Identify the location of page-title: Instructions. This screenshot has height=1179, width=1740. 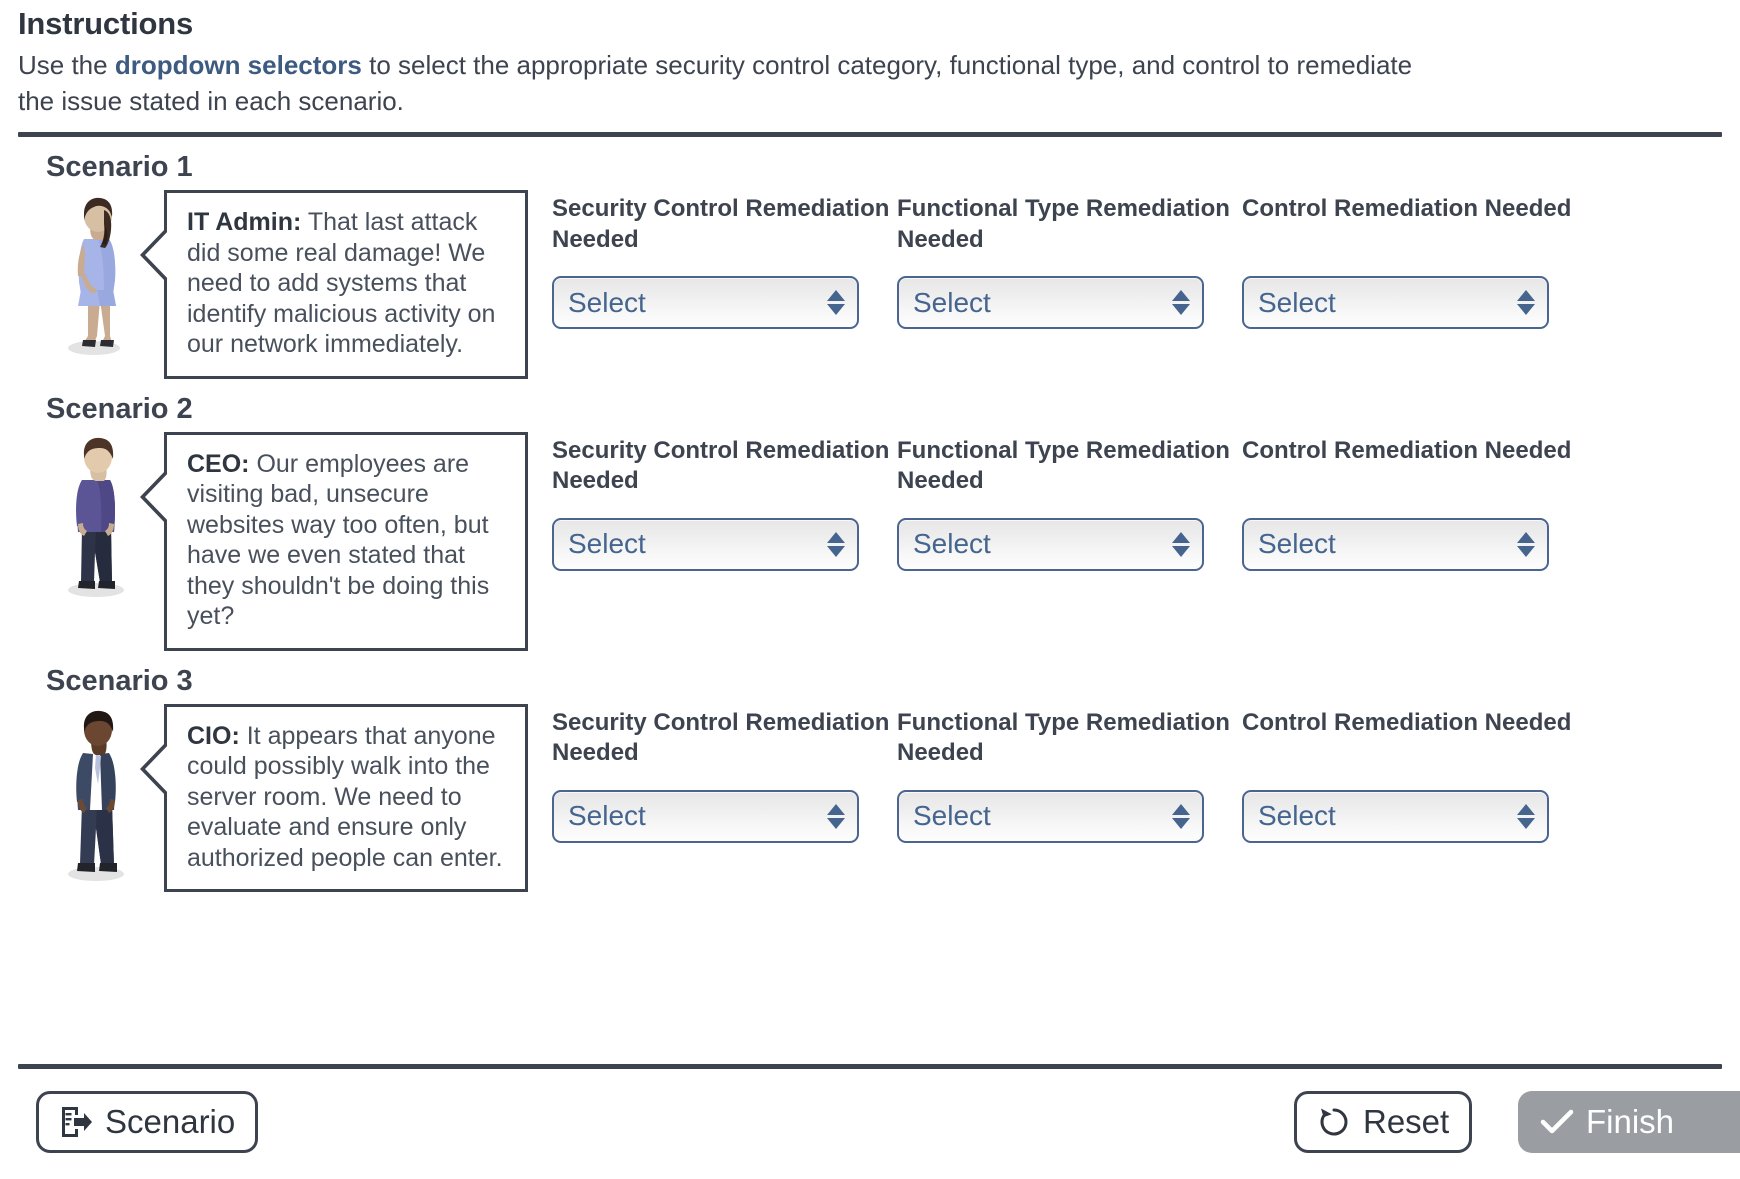
(106, 23).